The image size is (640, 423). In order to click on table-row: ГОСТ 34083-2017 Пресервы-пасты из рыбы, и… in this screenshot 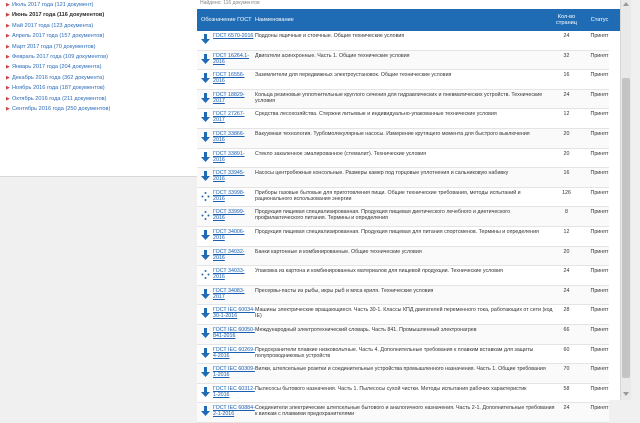, I will do `click(403, 295)`.